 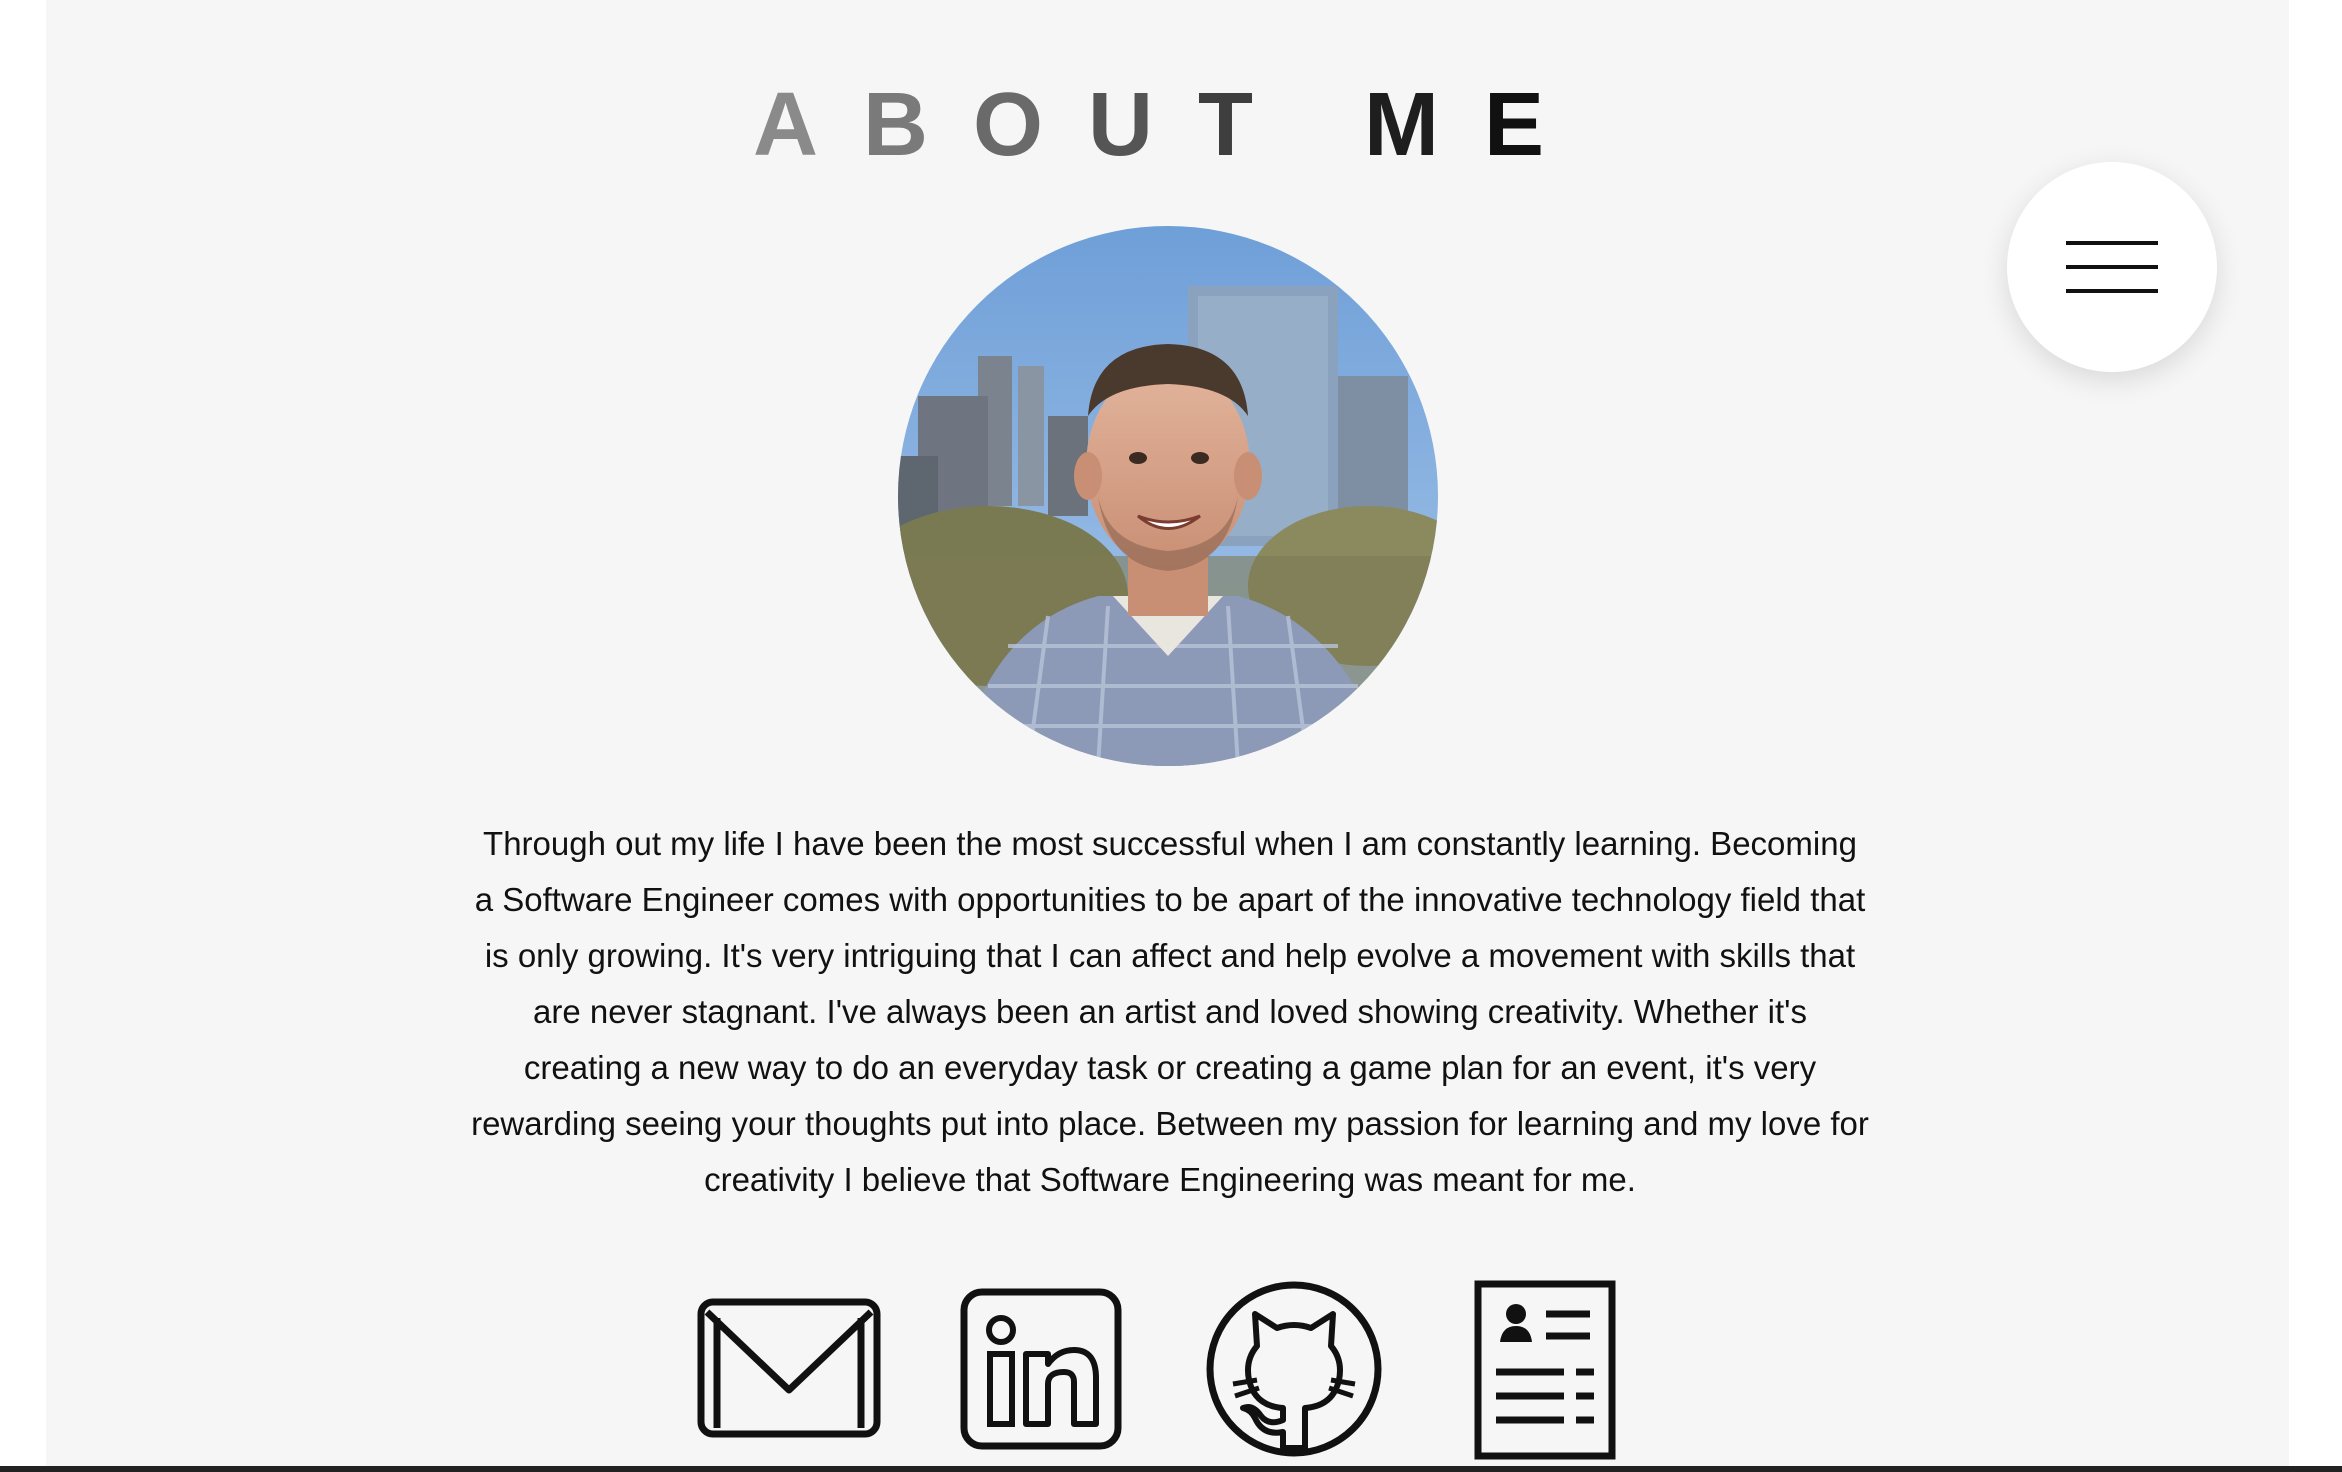 What do you see at coordinates (807, 125) in the screenshot?
I see `title-letter: A` at bounding box center [807, 125].